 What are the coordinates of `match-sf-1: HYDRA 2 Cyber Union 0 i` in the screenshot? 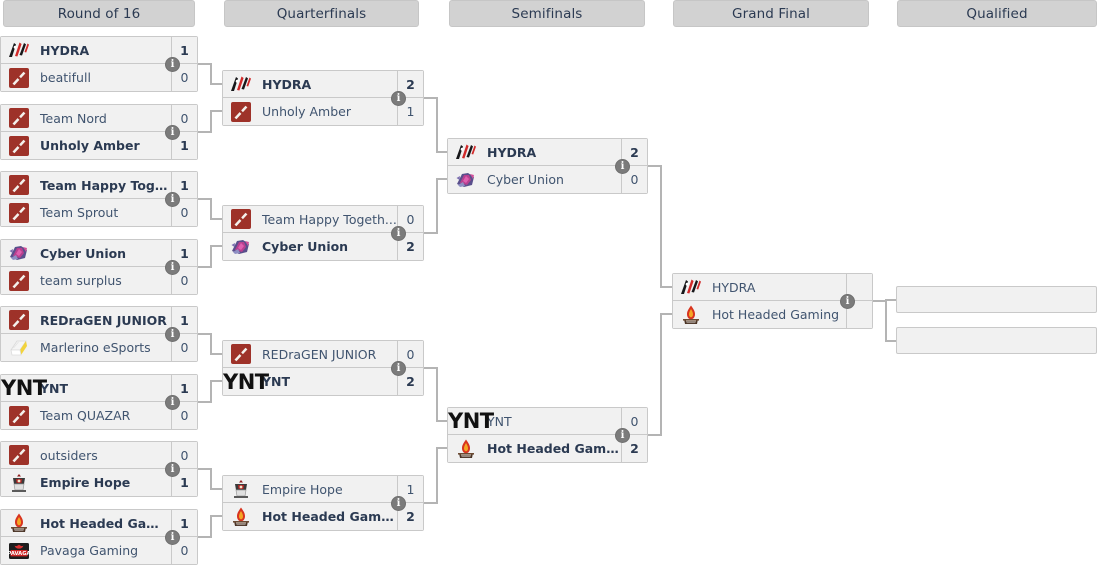 It's located at (547, 166).